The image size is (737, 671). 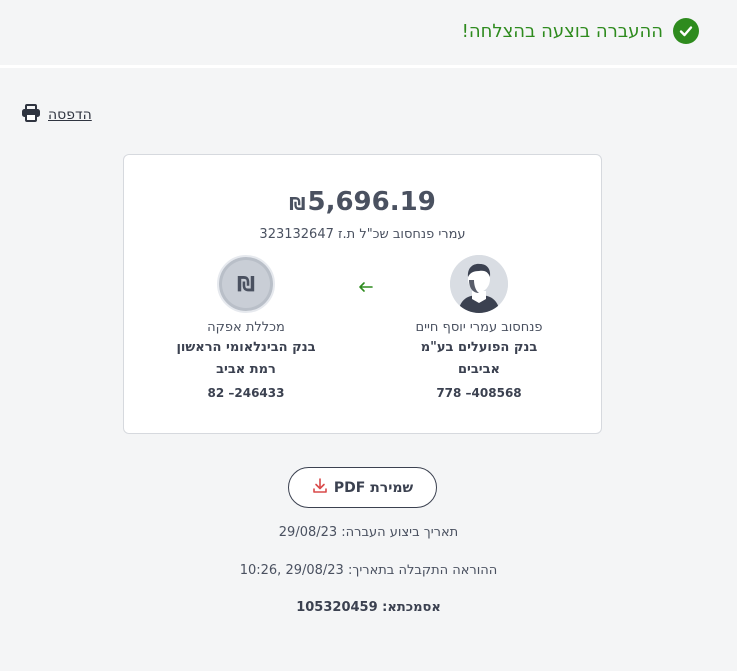 What do you see at coordinates (246, 369) in the screenshot?
I see `recipient-branch: רמת אביב` at bounding box center [246, 369].